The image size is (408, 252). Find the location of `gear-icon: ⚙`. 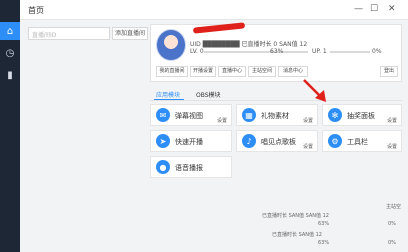

gear-icon: ⚙ is located at coordinates (335, 141).